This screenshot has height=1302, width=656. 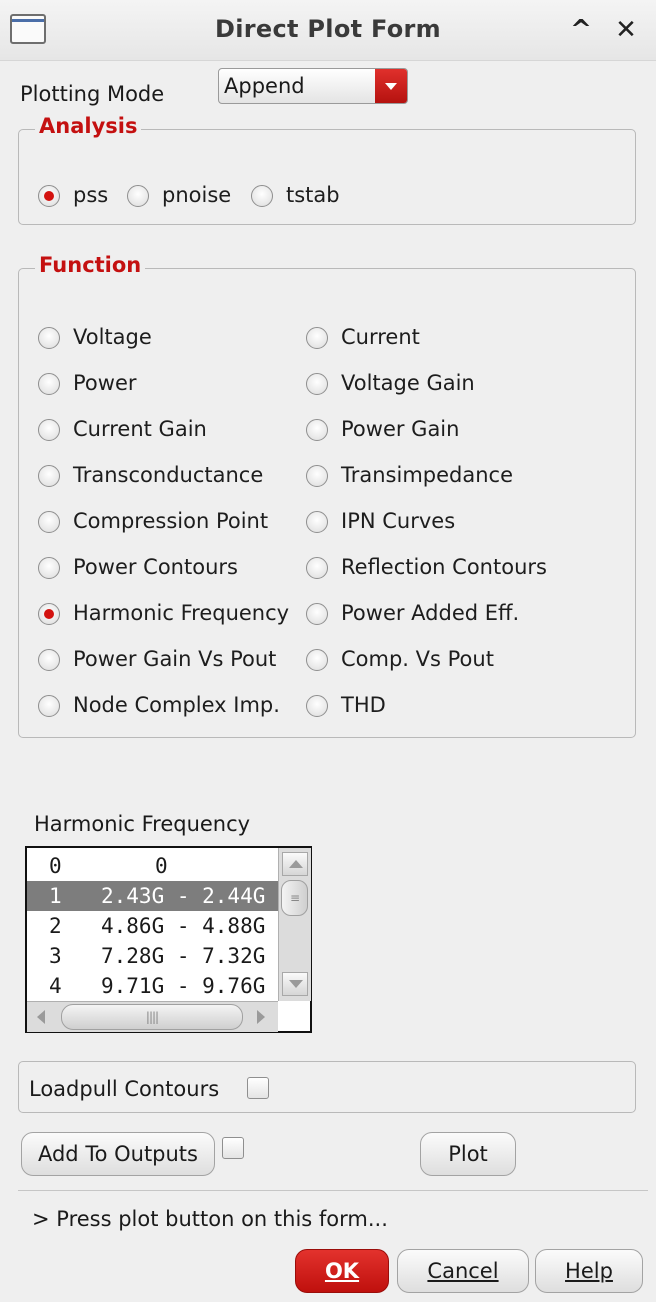 I want to click on cancel-button: Cancel, so click(x=463, y=1271).